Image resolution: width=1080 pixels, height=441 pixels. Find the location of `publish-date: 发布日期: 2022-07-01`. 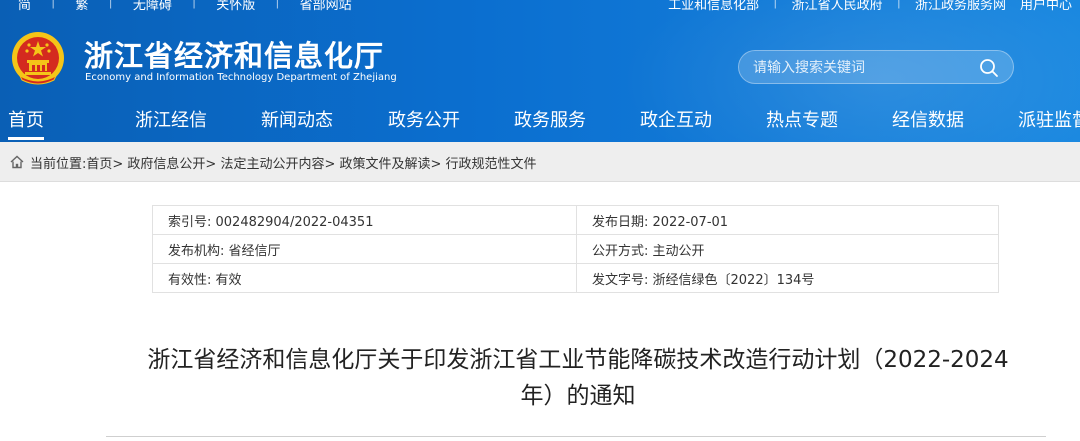

publish-date: 发布日期: 2022-07-01 is located at coordinates (787, 220).